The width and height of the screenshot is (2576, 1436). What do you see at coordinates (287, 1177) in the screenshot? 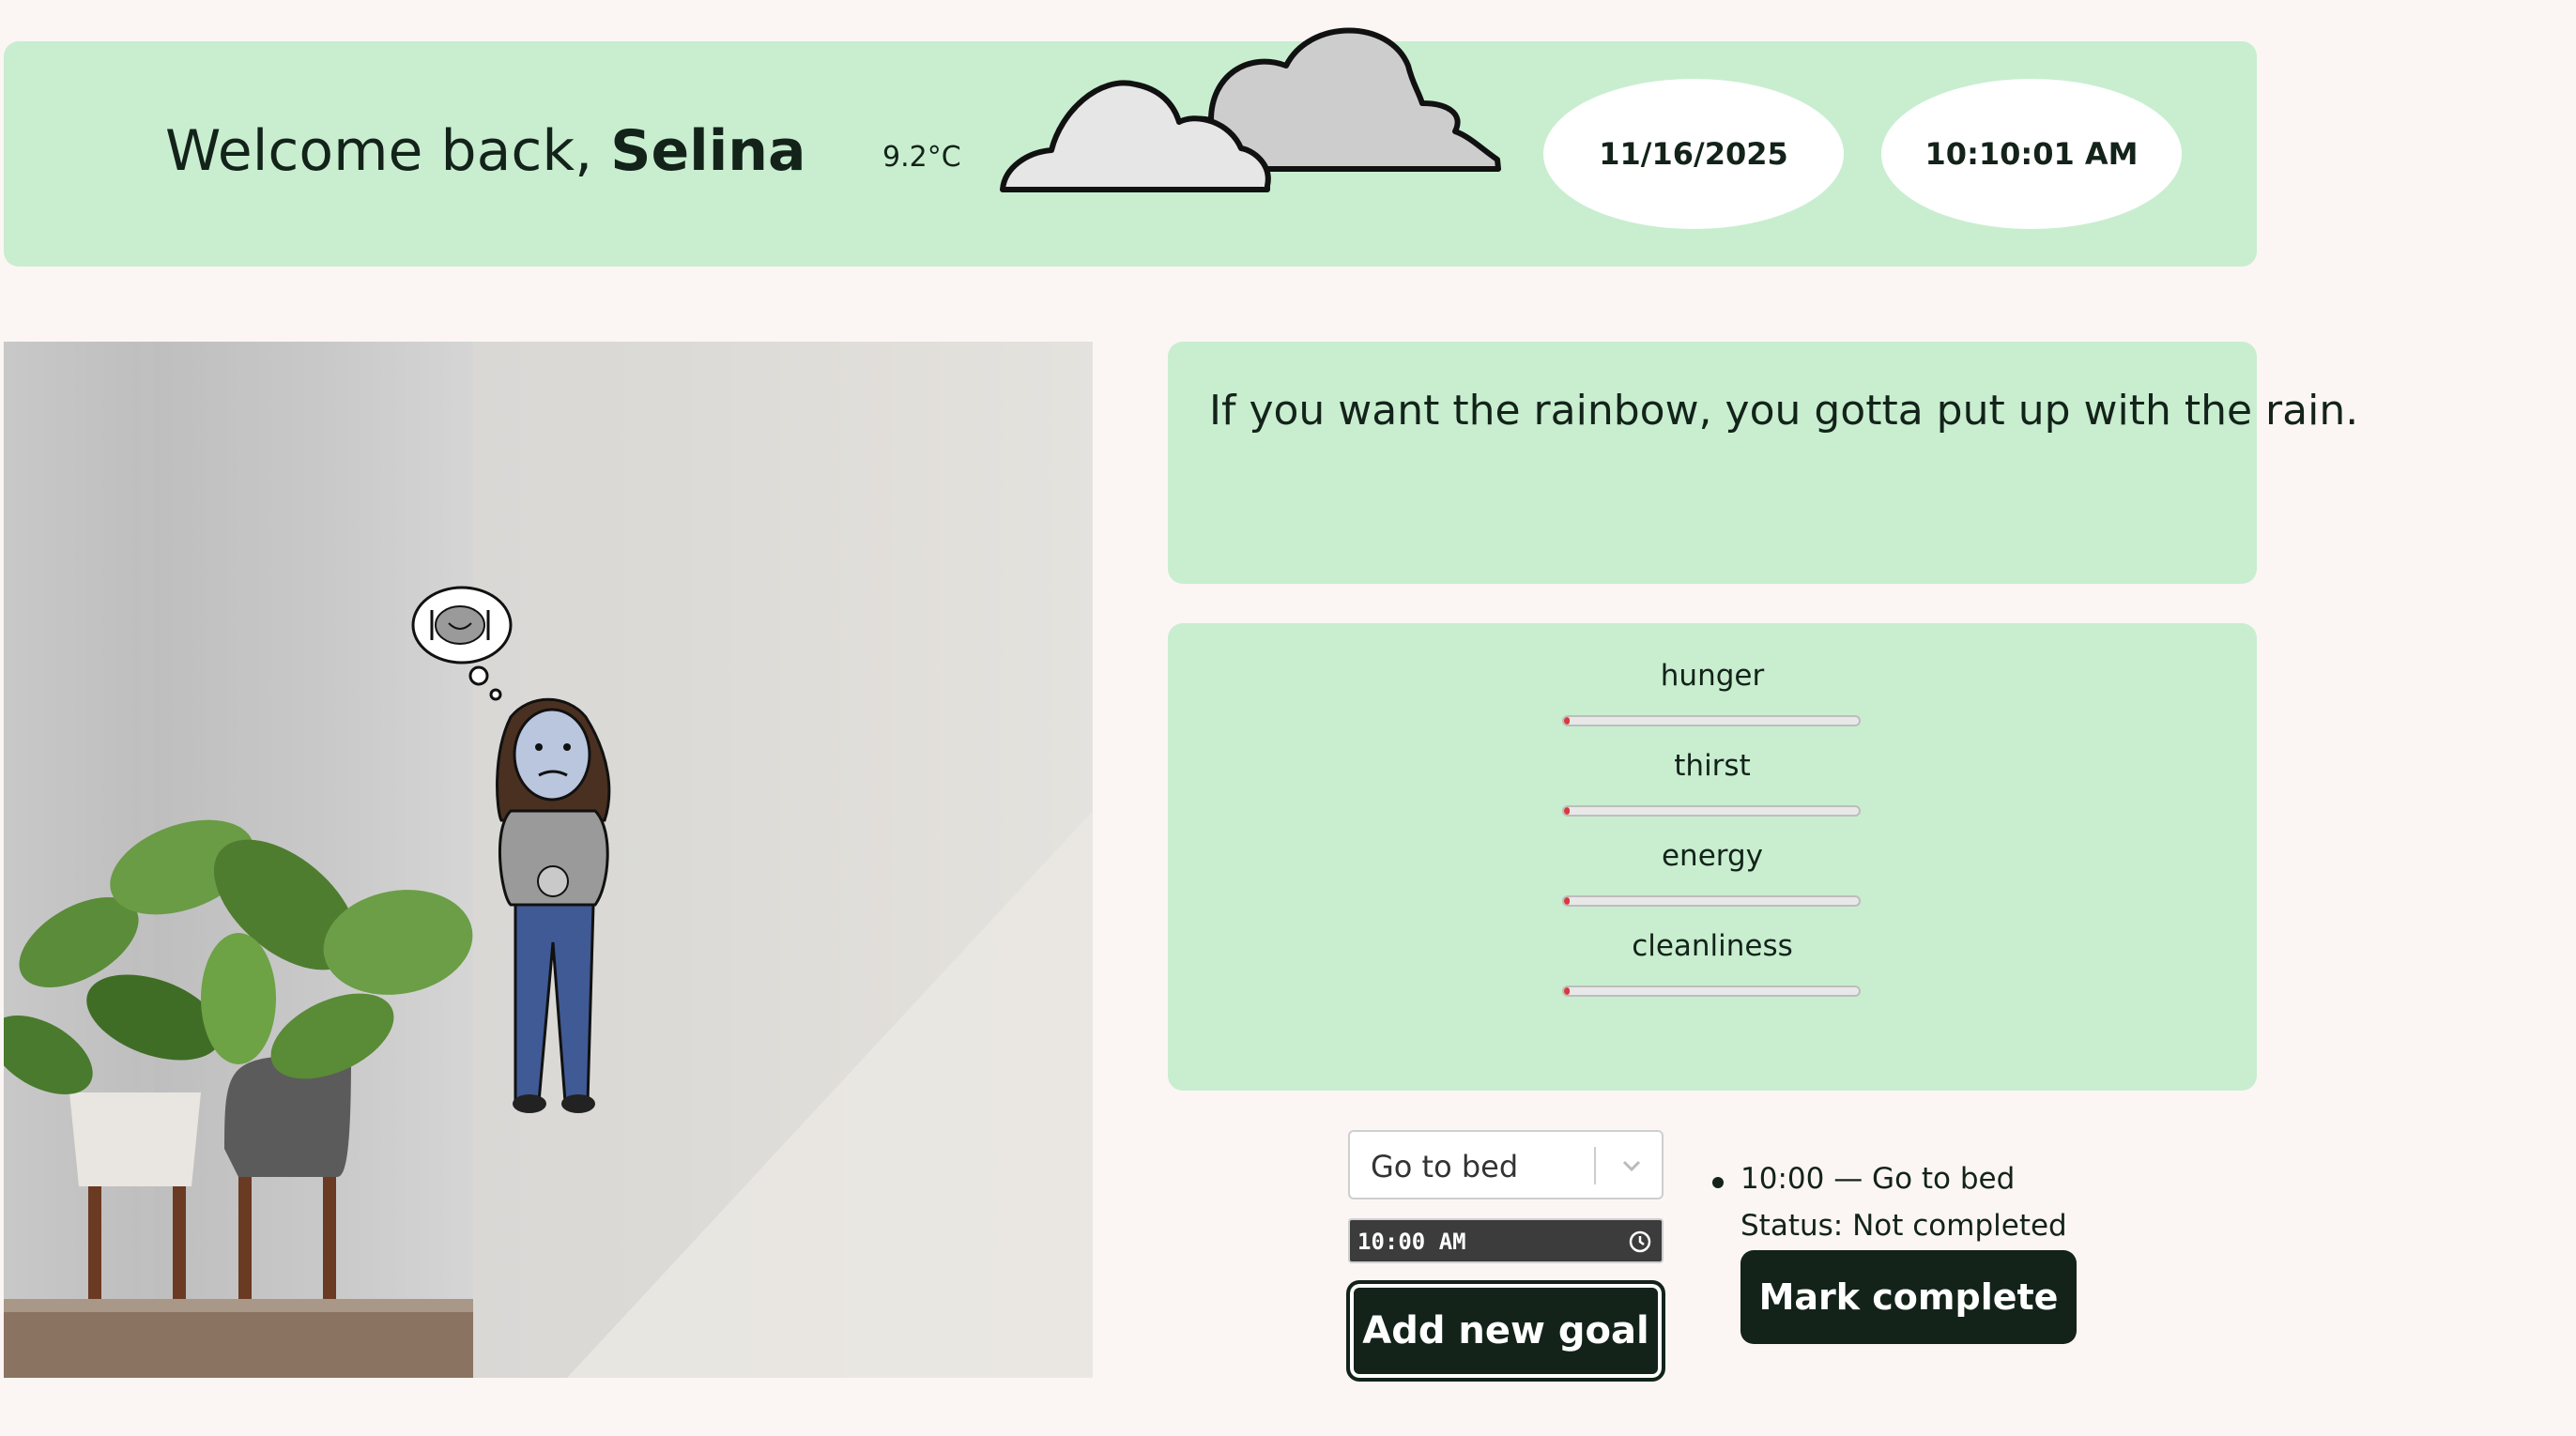
I see `potted-plant-right` at bounding box center [287, 1177].